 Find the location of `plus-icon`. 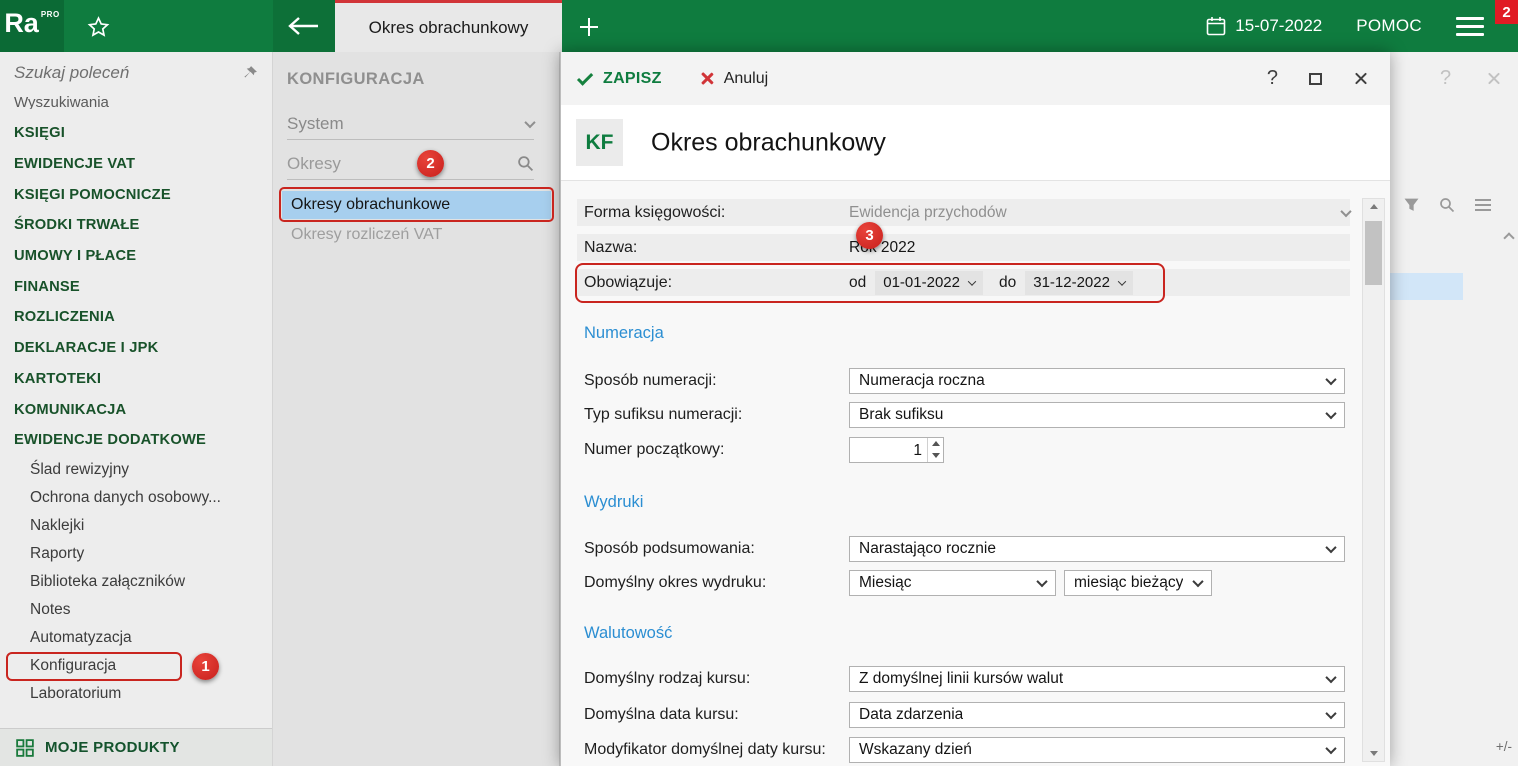

plus-icon is located at coordinates (589, 27).